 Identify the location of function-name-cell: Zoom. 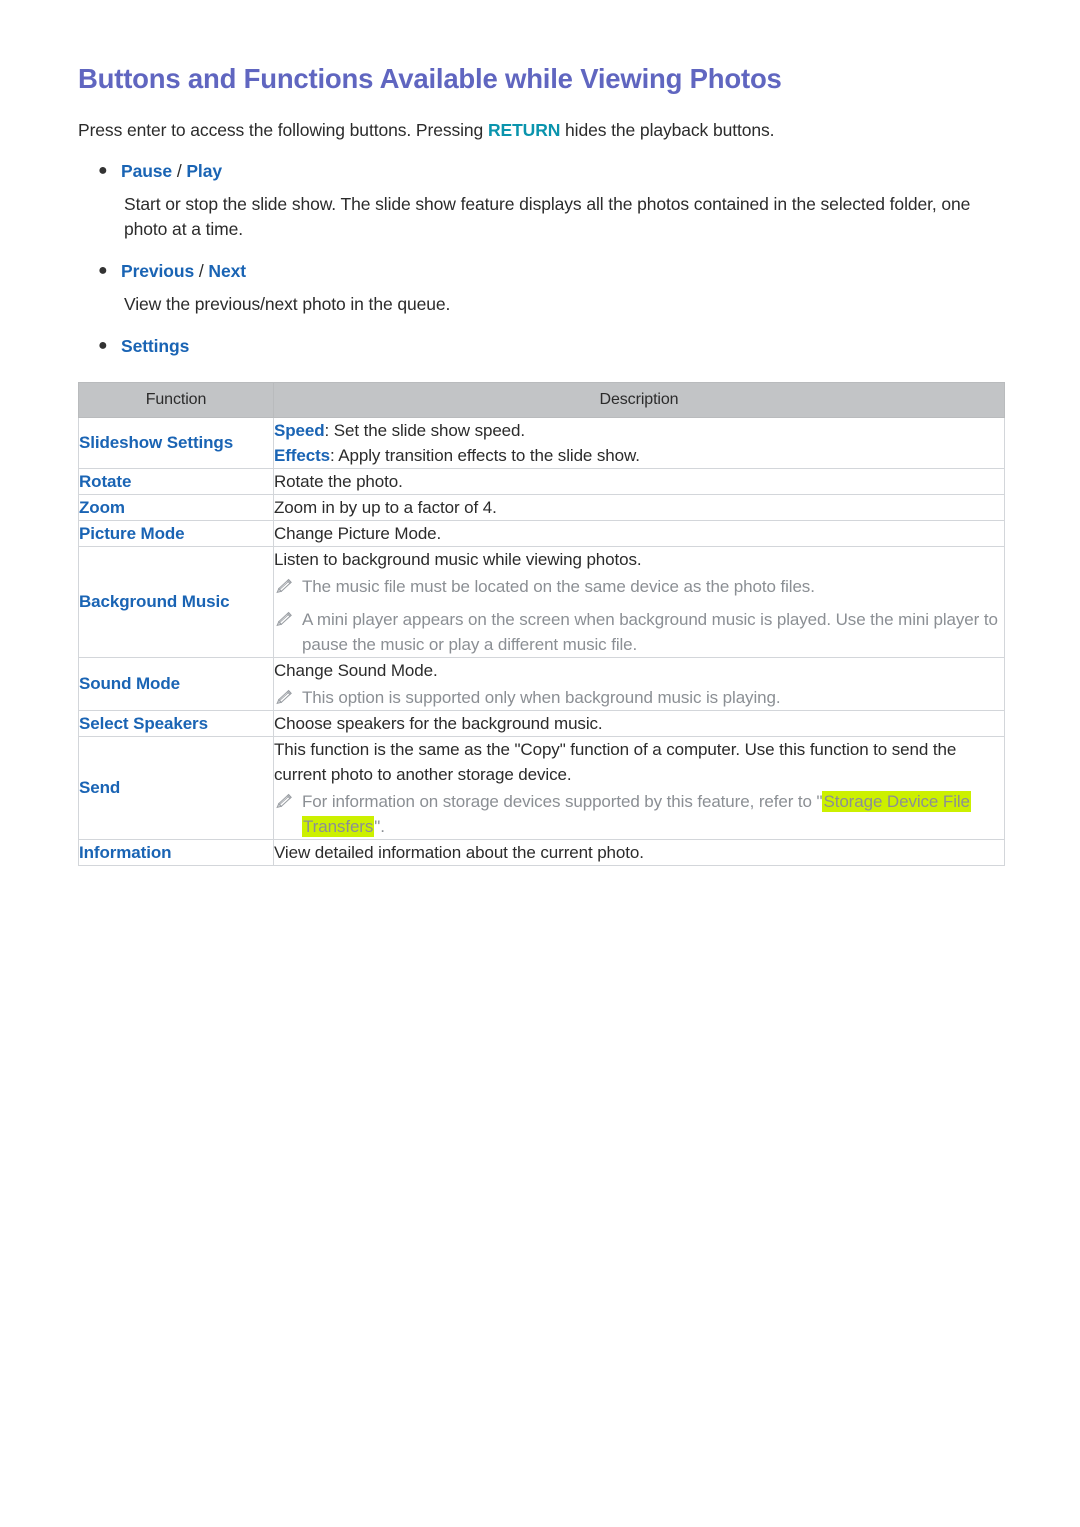
(176, 507).